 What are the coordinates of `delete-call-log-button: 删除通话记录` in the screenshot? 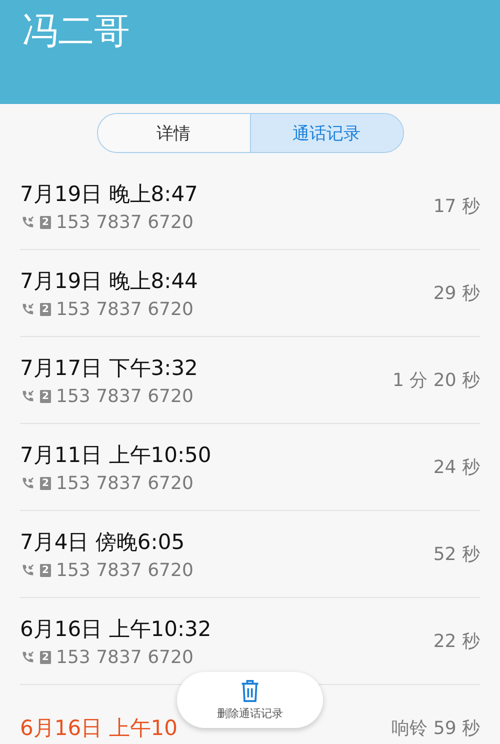 It's located at (250, 700).